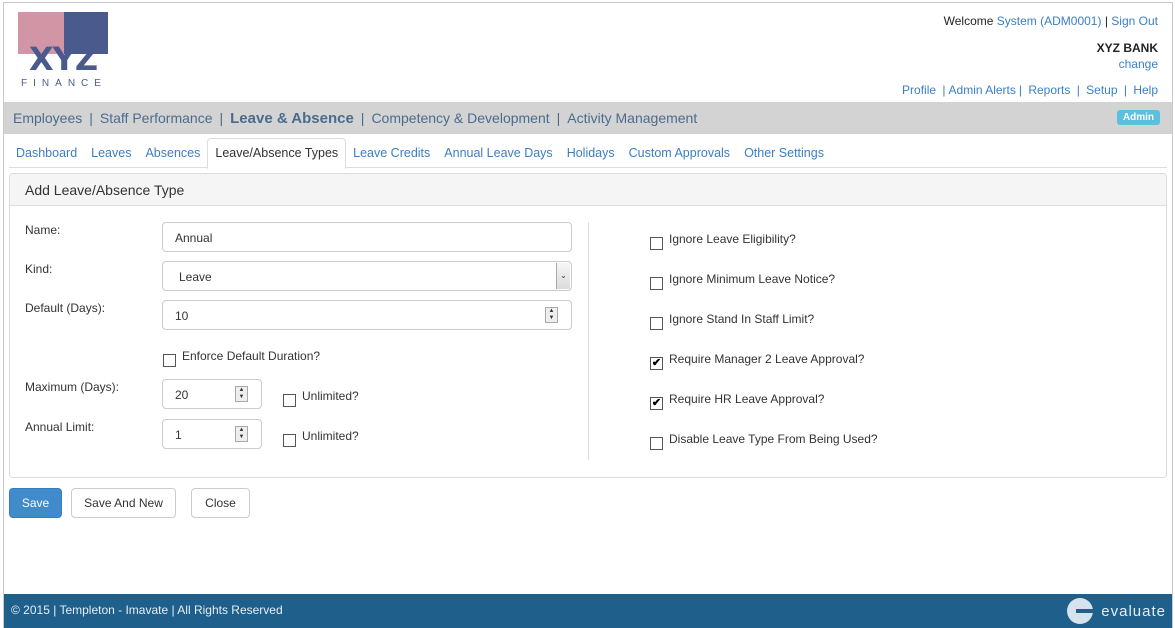 The width and height of the screenshot is (1175, 628). I want to click on welcome-line: Welcome System (ADM0001) | Sign Out, so click(1051, 21).